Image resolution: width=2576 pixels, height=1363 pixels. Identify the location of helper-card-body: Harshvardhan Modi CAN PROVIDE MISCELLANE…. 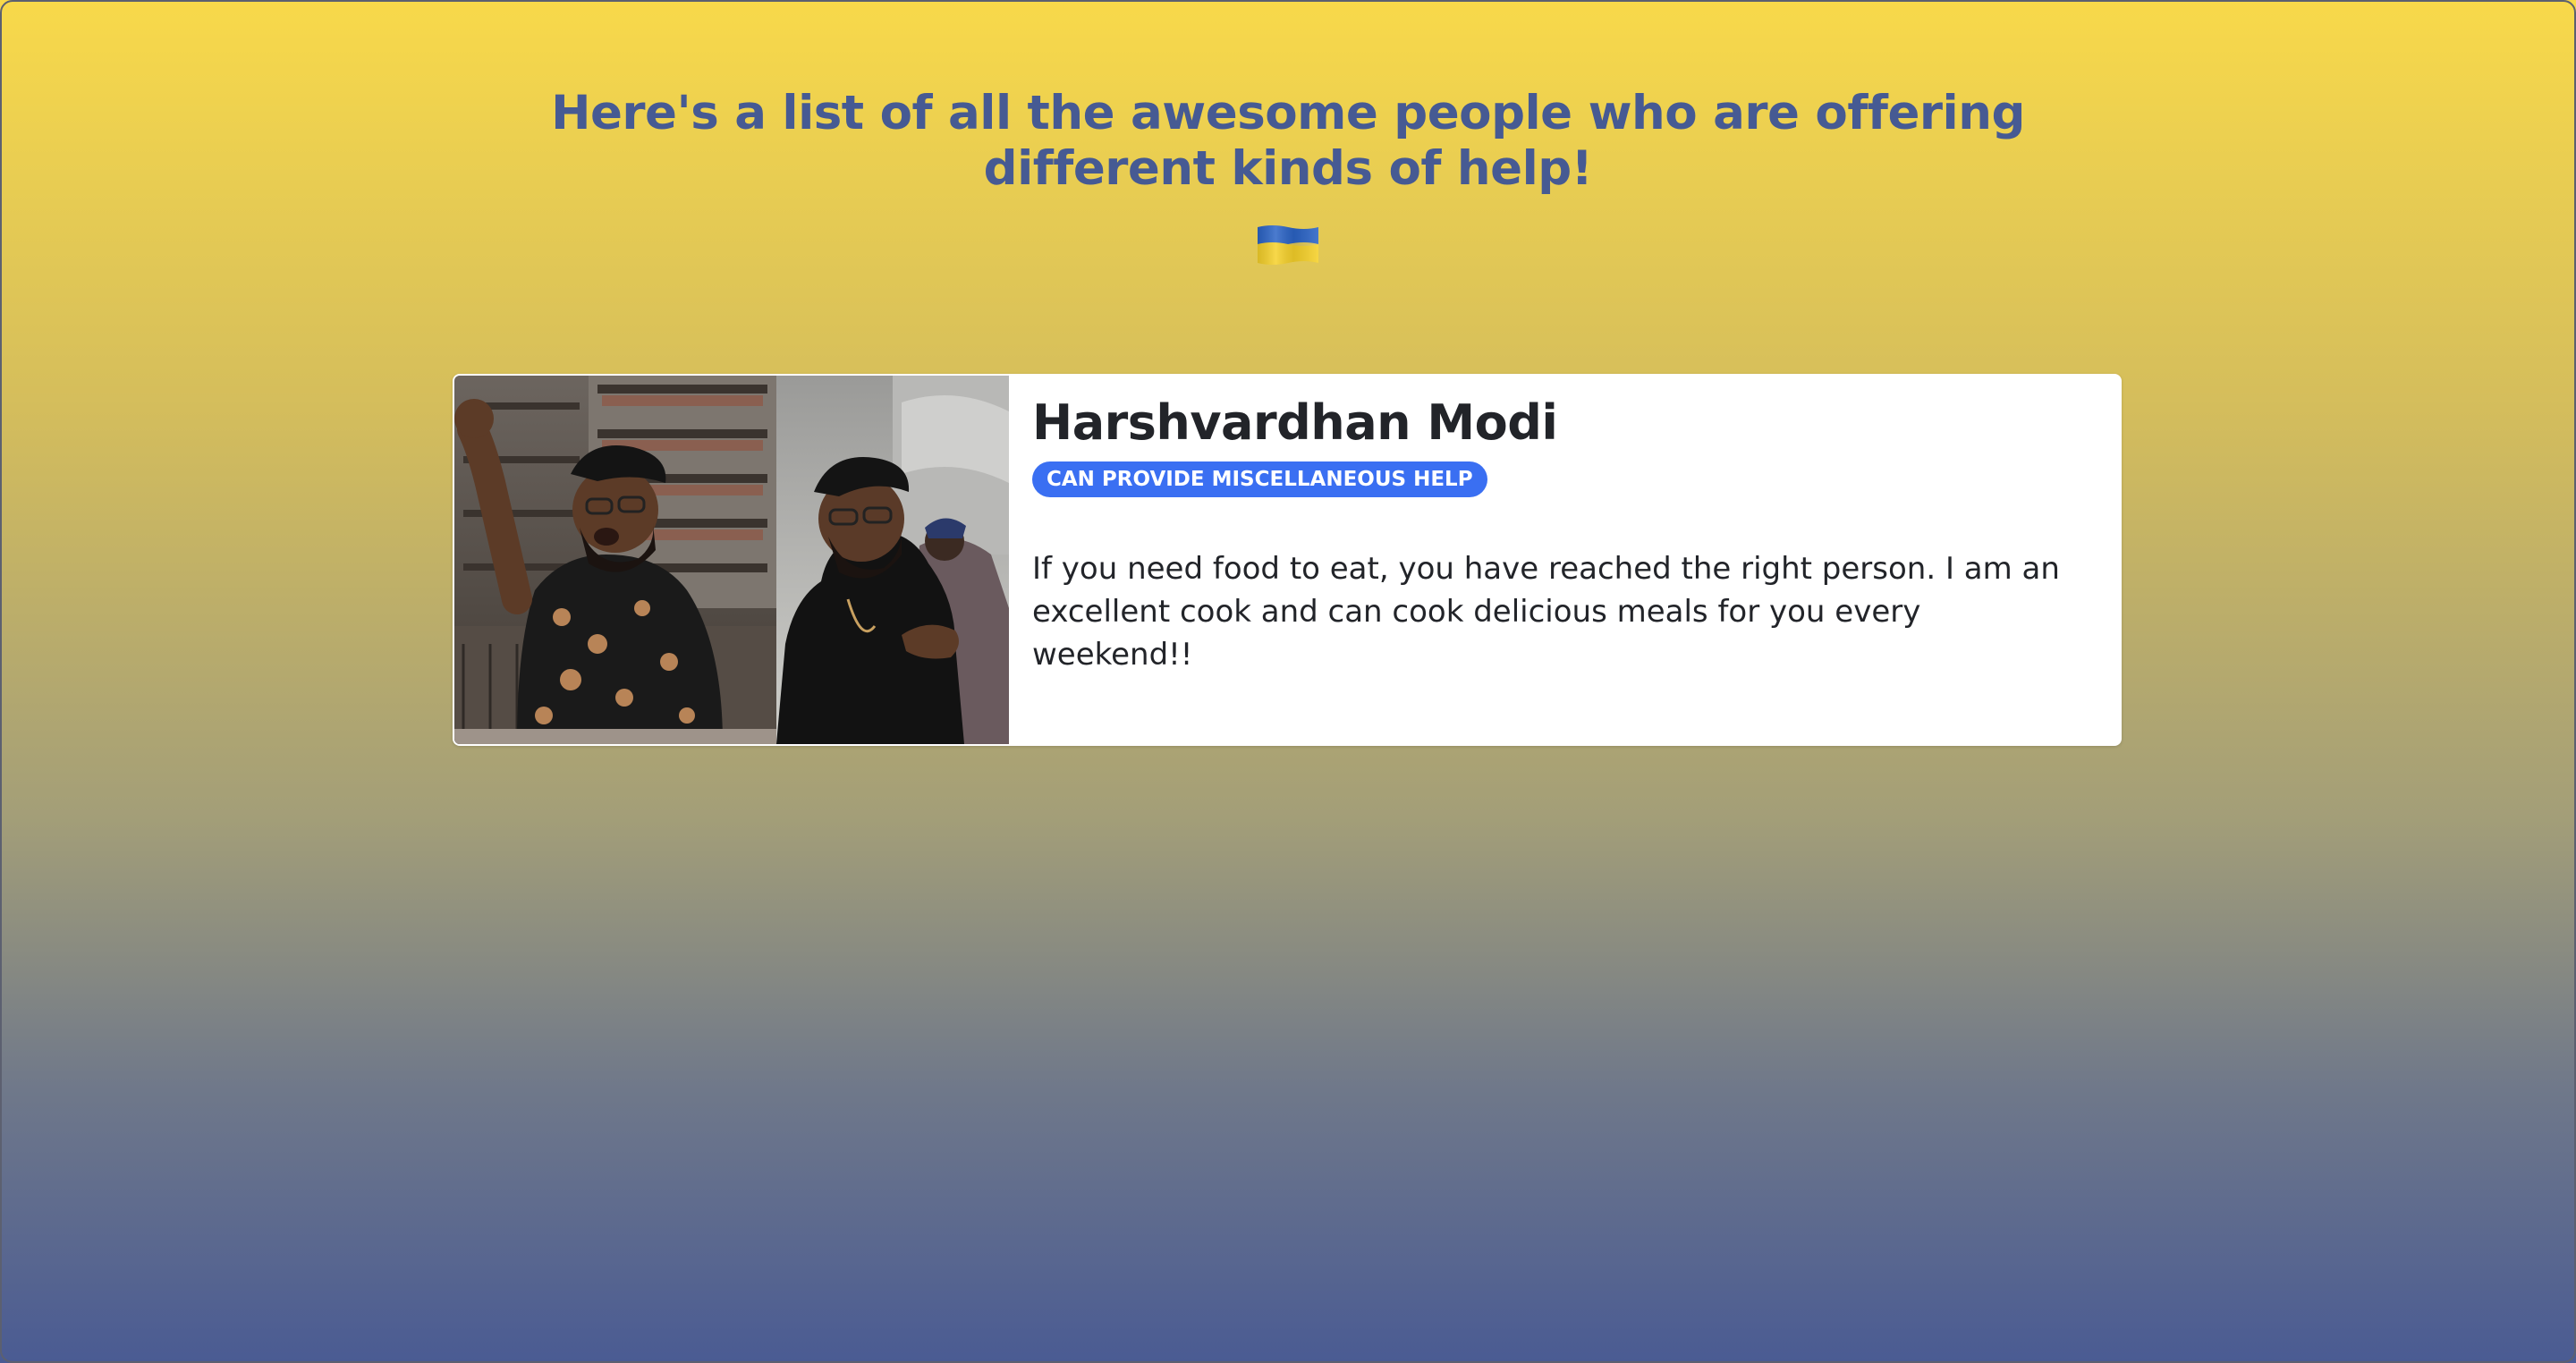
(1559, 535).